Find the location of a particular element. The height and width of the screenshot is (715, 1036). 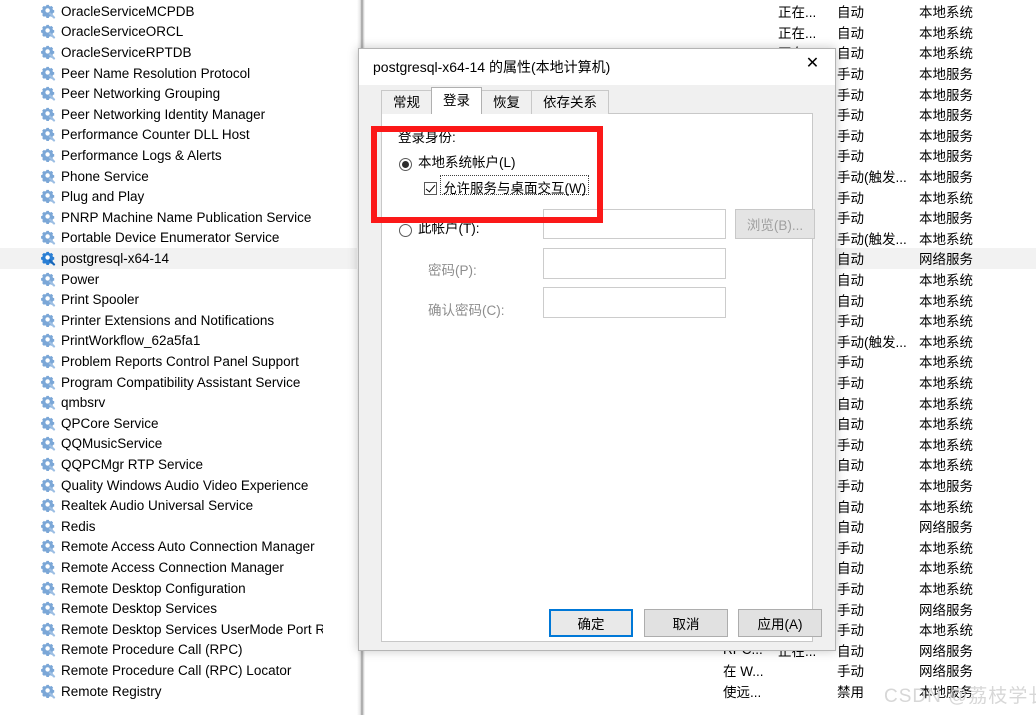

service-name-cell: OracleServiceMCPDB is located at coordinates (128, 11).